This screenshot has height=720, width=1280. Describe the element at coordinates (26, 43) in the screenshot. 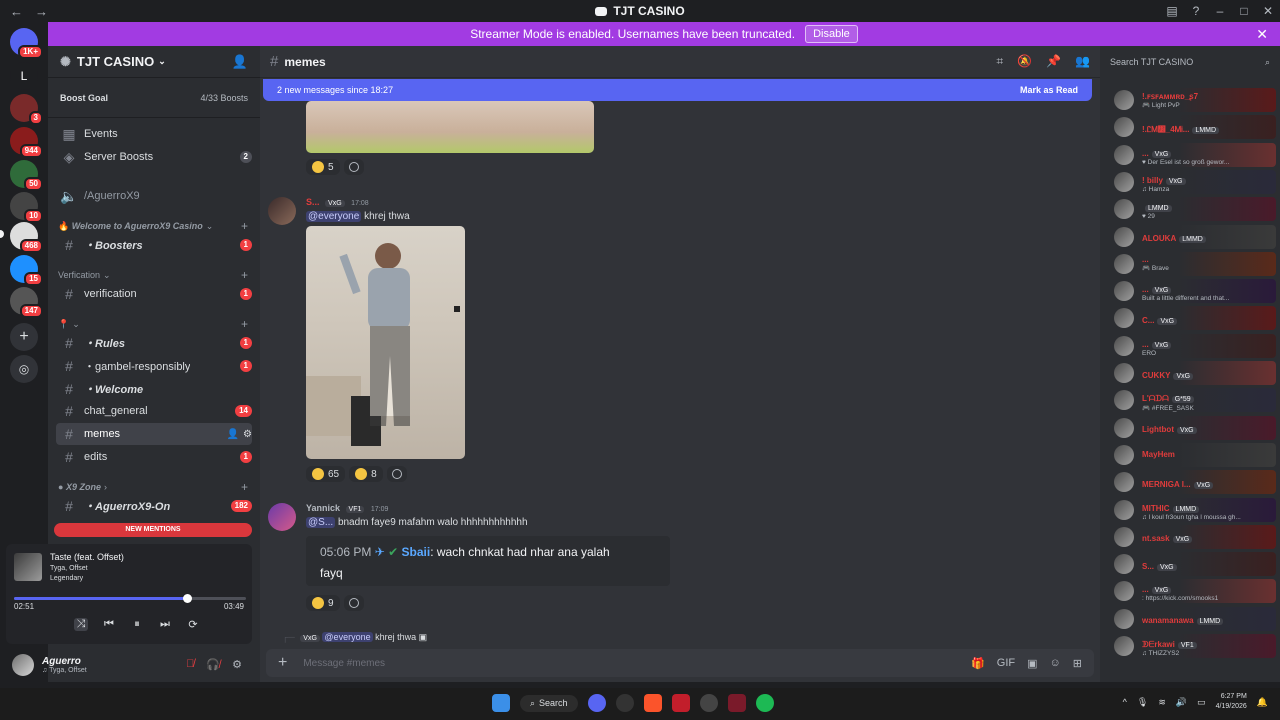

I see `direct-messages-button: 1K+` at that location.